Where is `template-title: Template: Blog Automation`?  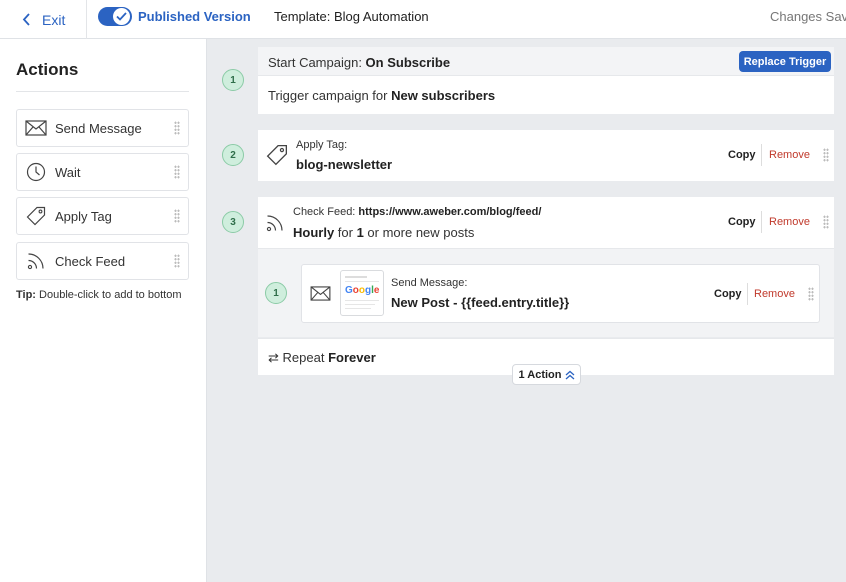
template-title: Template: Blog Automation is located at coordinates (351, 16).